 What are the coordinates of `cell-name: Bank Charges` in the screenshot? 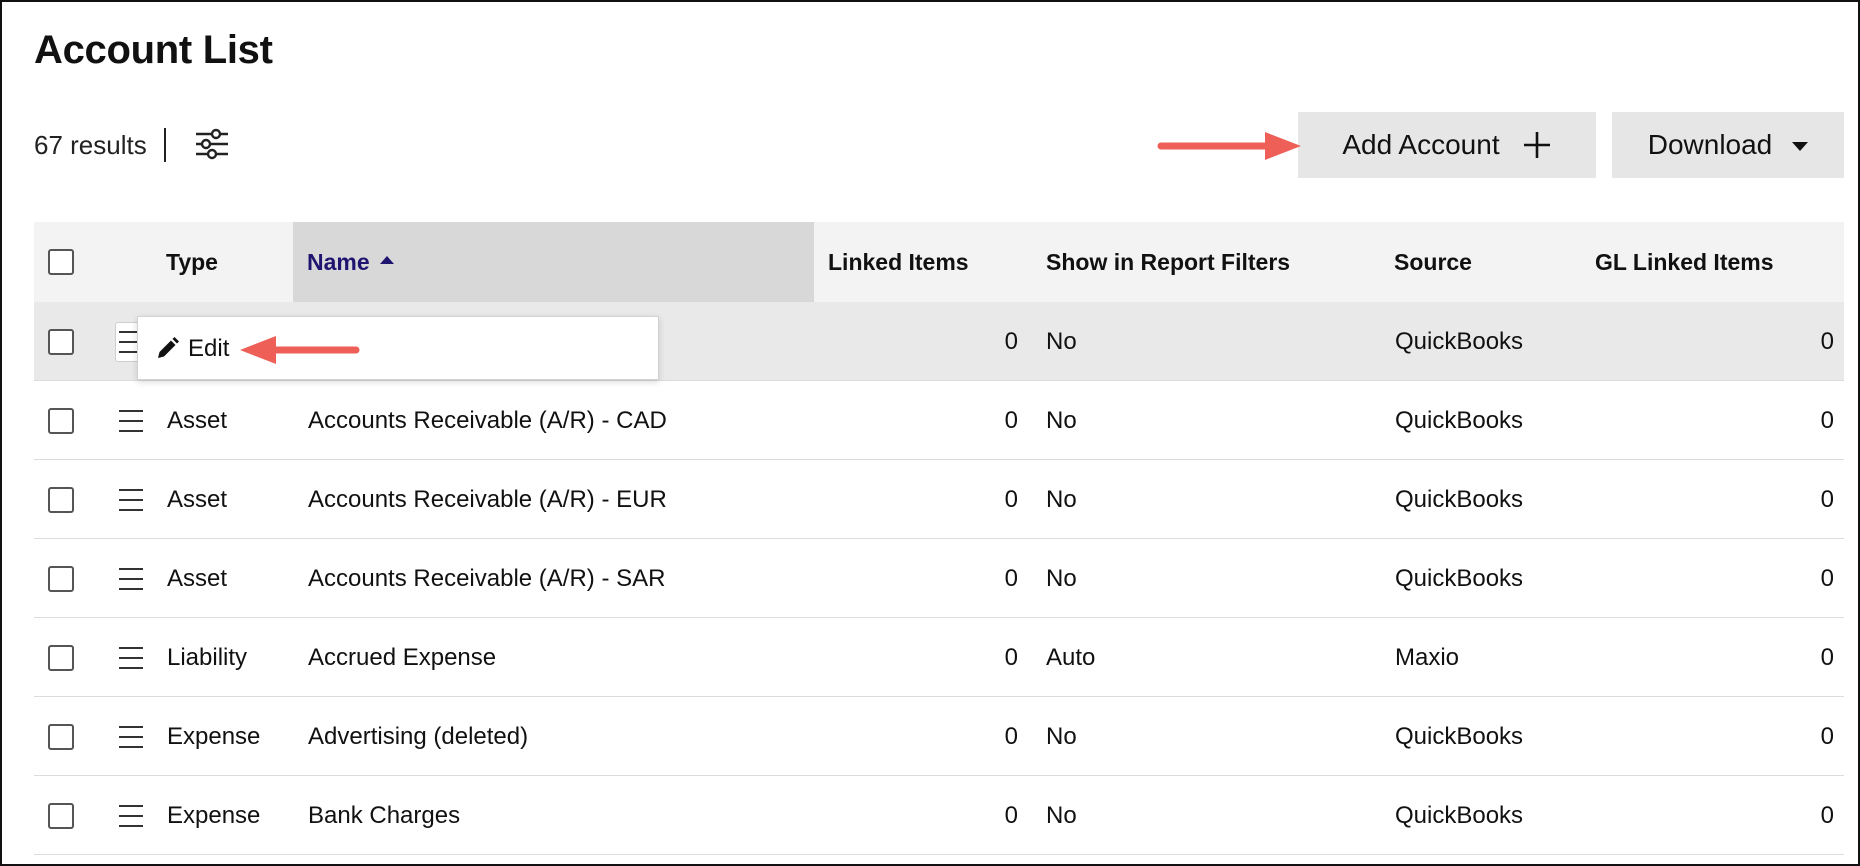 It's located at (558, 815).